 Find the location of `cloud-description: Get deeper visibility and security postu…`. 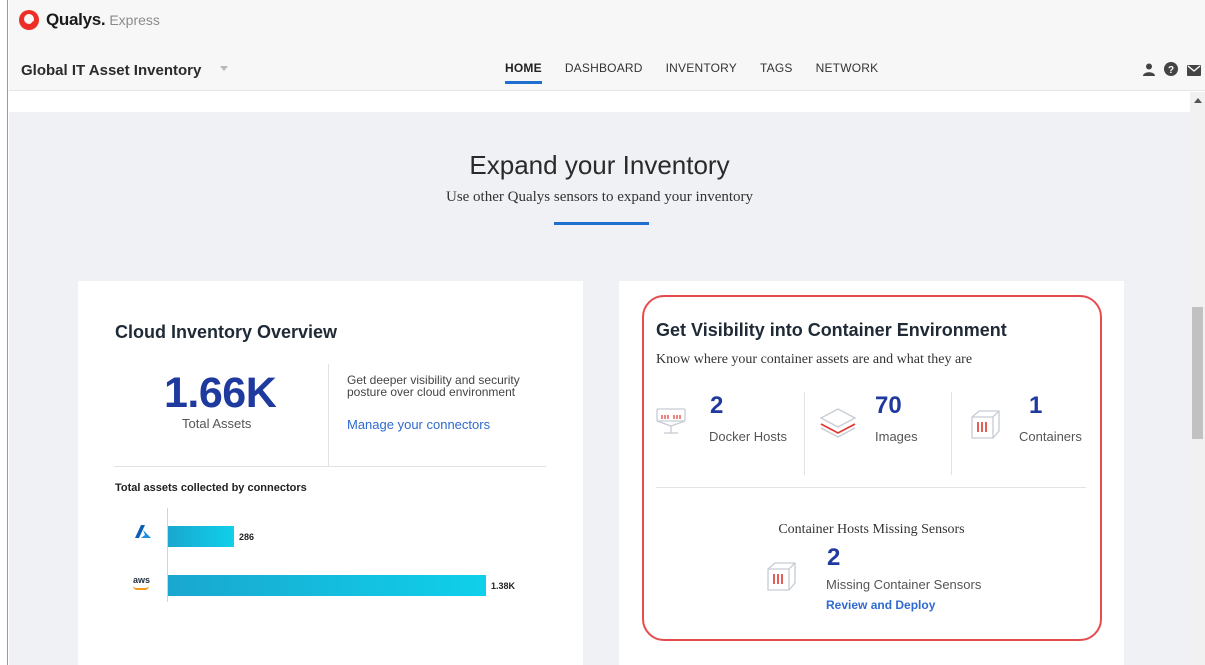

cloud-description: Get deeper visibility and security postu… is located at coordinates (433, 386).